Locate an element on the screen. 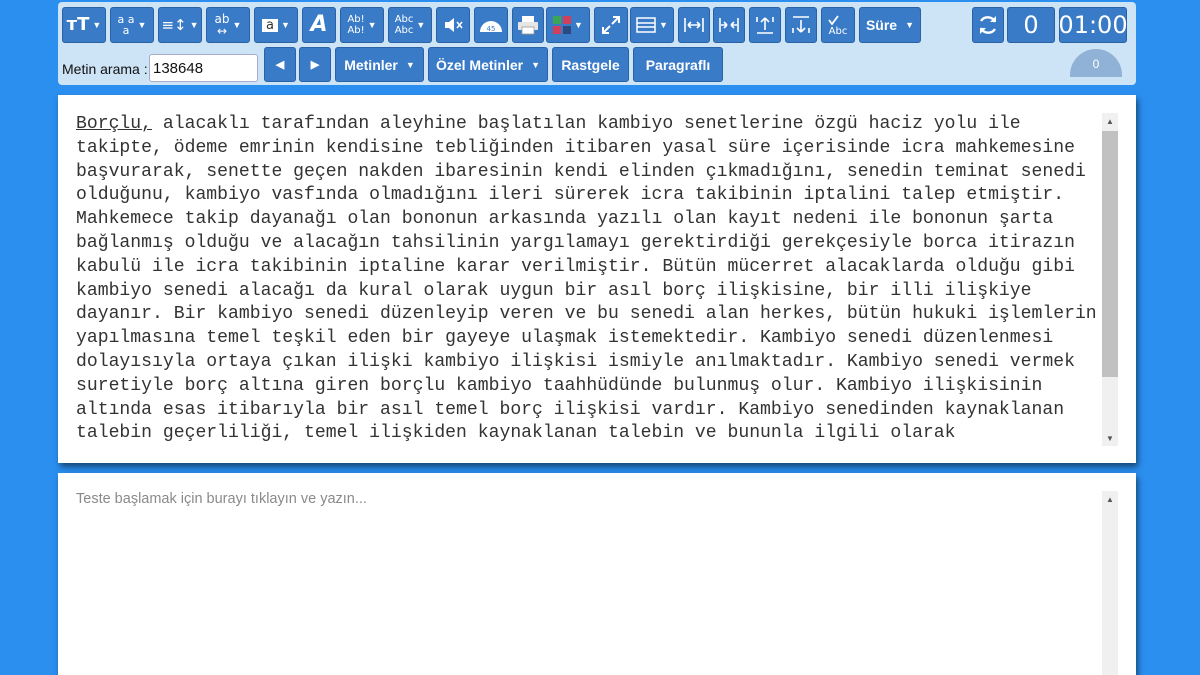  font-size-button: тT ▼ is located at coordinates (84, 25).